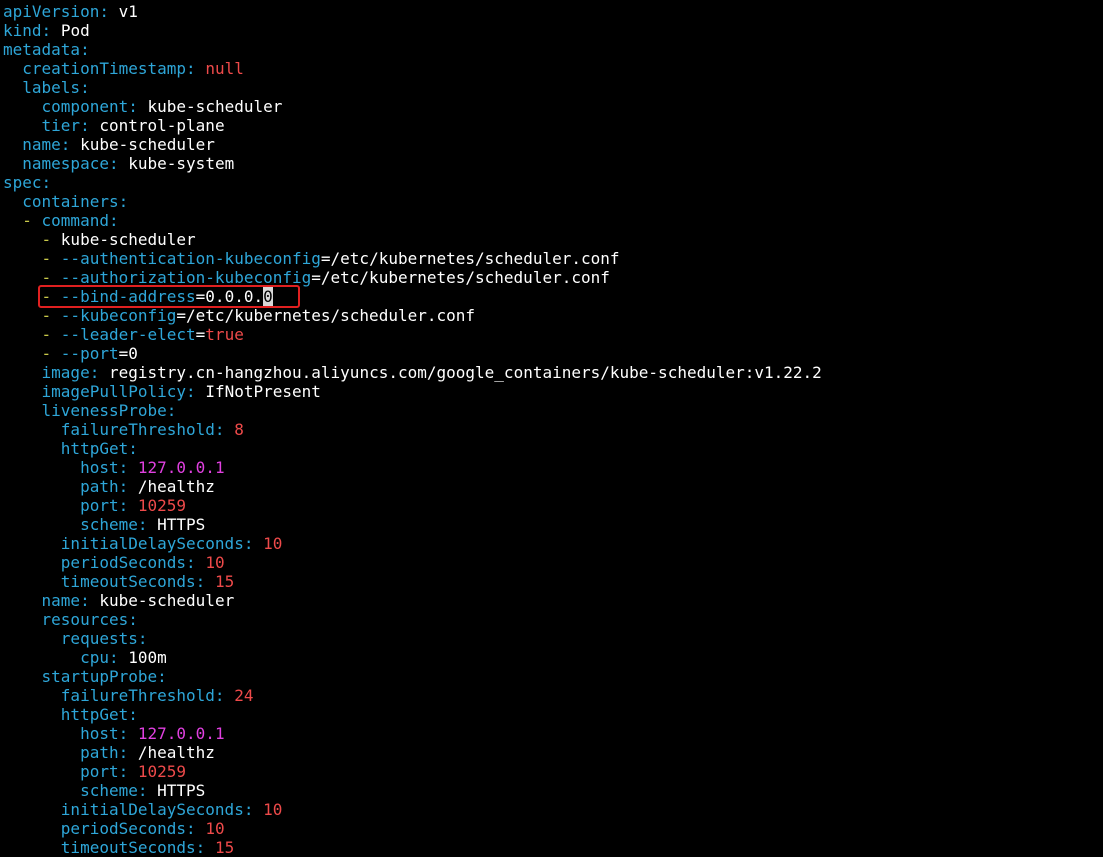  What do you see at coordinates (553, 87) in the screenshot?
I see `code-line: labels:` at bounding box center [553, 87].